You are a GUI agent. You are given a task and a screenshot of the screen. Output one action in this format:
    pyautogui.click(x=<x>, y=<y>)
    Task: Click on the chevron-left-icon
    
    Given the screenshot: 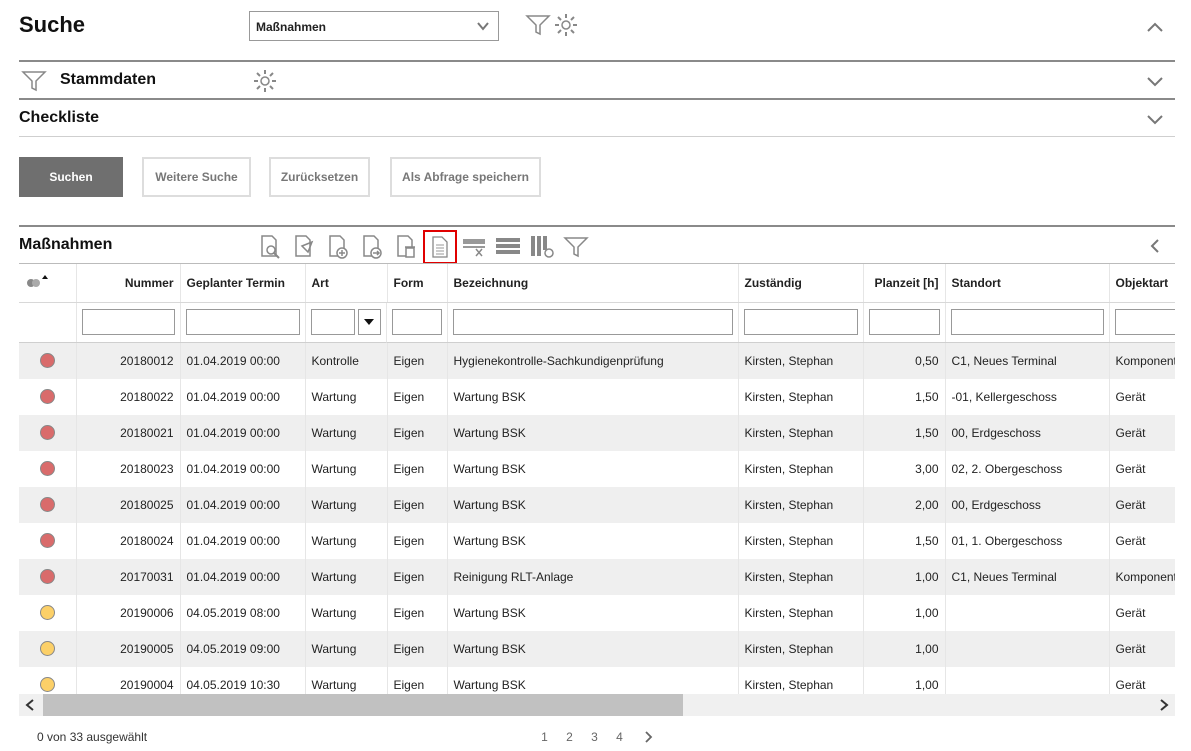 What is the action you would take?
    pyautogui.click(x=1155, y=246)
    